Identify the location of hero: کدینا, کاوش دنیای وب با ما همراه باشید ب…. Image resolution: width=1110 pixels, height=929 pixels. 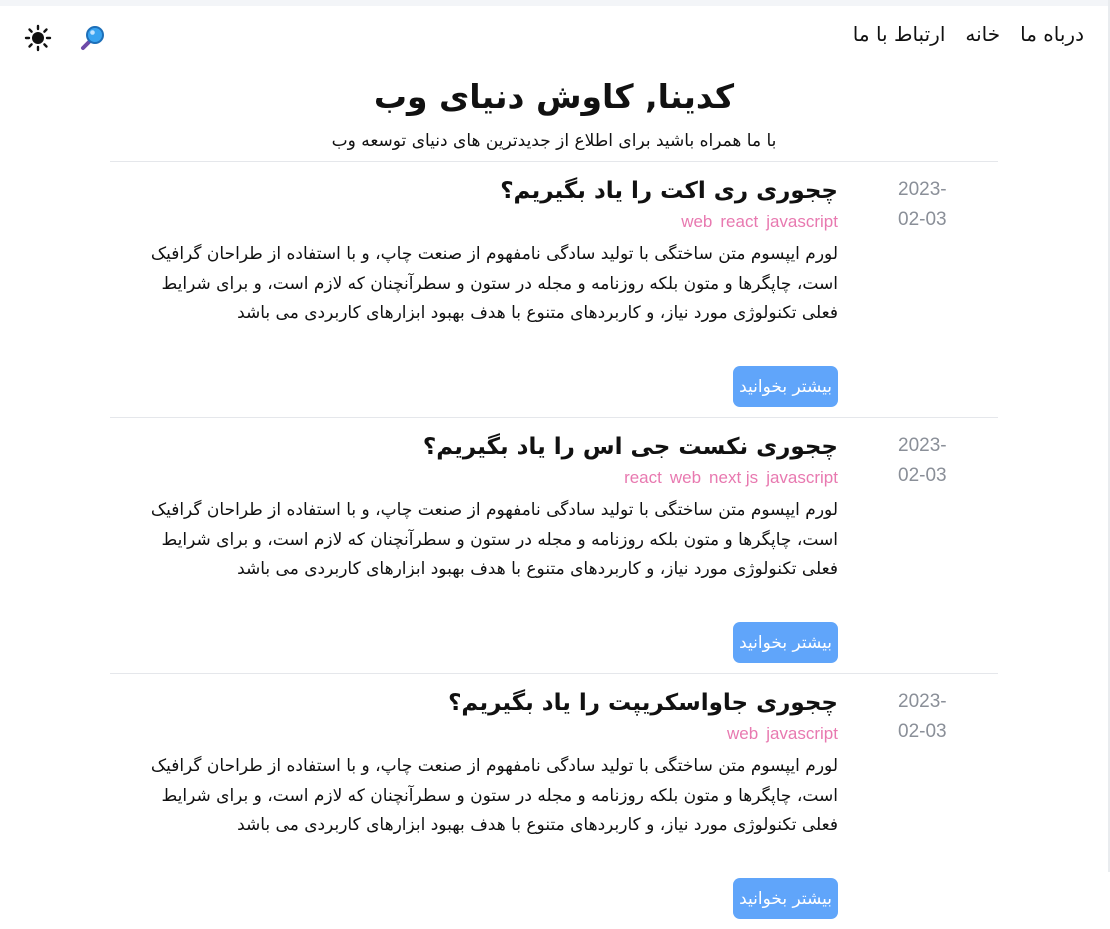
(554, 113).